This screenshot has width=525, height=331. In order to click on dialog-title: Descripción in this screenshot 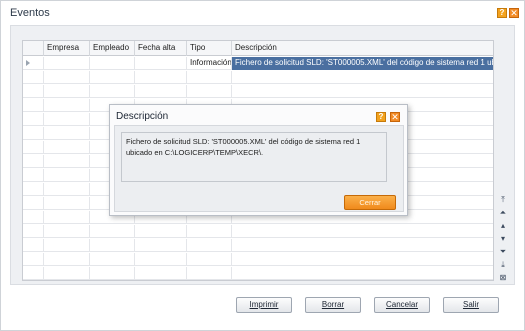, I will do `click(142, 116)`.